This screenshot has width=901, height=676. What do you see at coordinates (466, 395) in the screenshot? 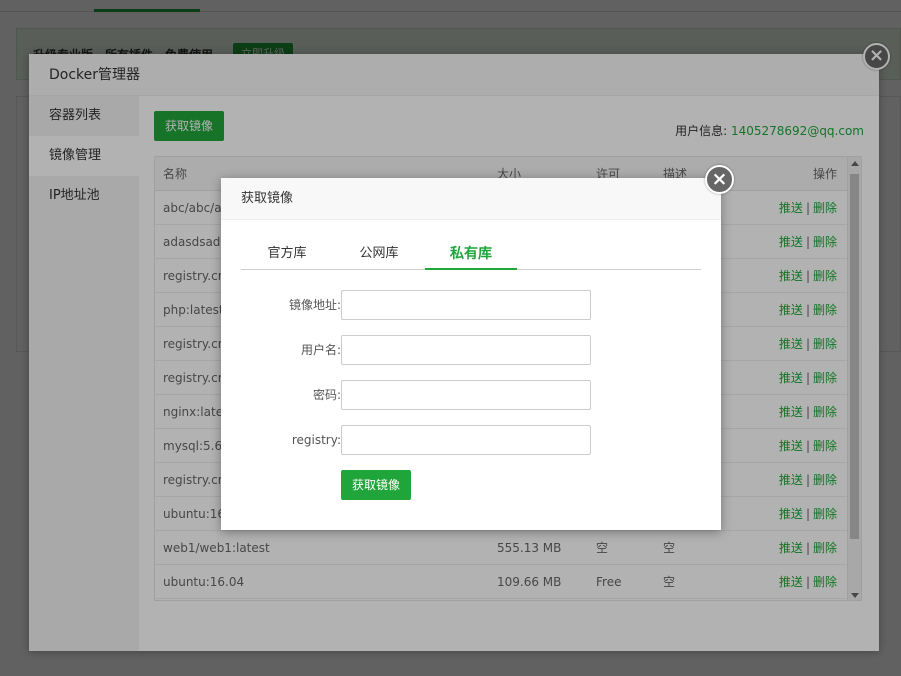
I see `password-input` at bounding box center [466, 395].